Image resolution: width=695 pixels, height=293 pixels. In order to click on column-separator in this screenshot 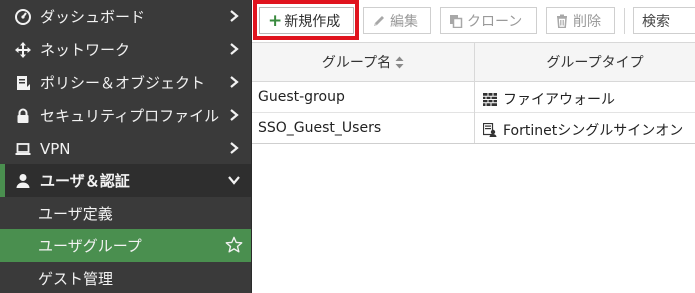, I will do `click(474, 93)`.